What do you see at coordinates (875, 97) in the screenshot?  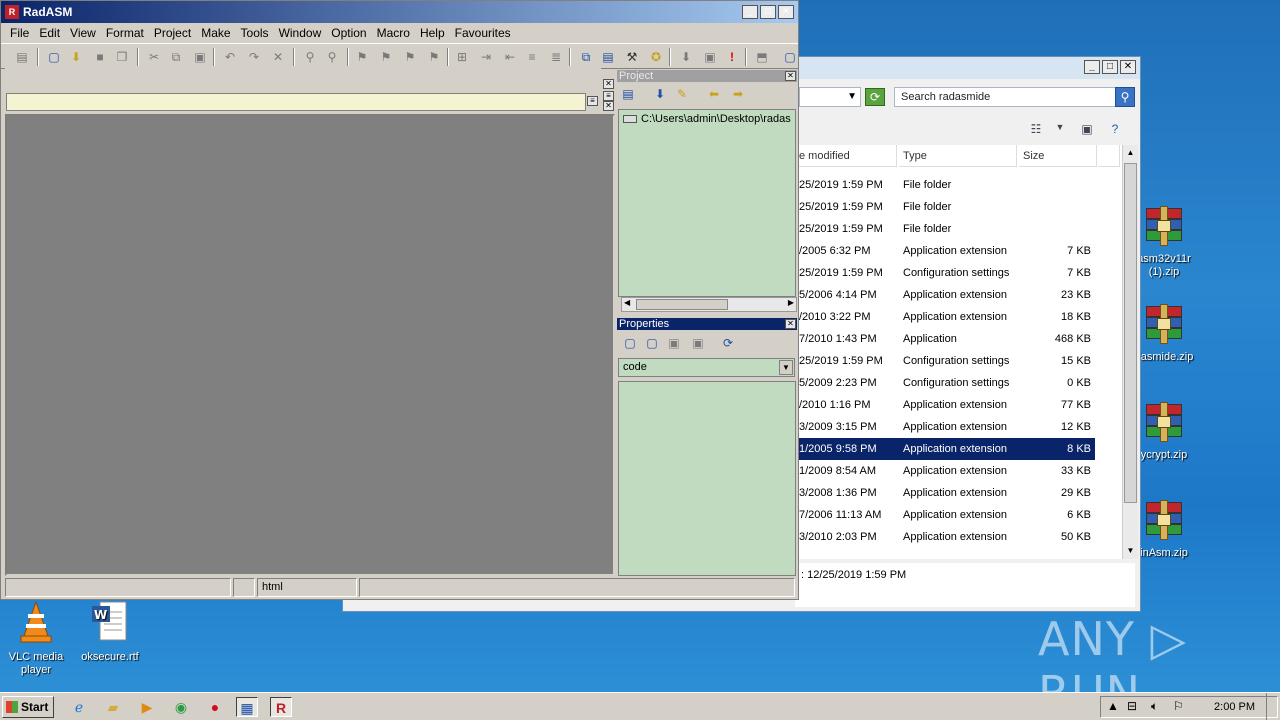 I see `refresh-button: ⟳` at bounding box center [875, 97].